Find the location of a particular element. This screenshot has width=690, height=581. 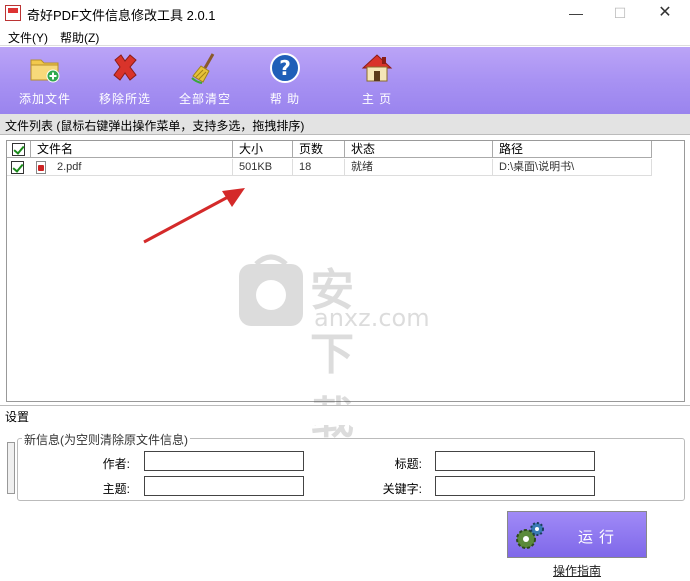

close-button: ✕ is located at coordinates (665, 13).